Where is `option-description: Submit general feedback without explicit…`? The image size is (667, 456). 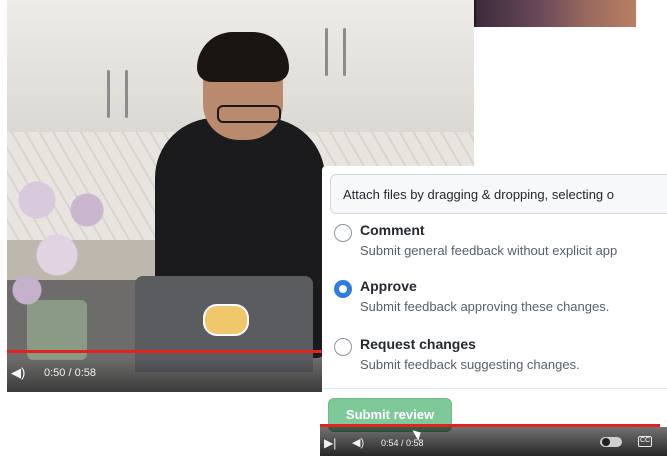 option-description: Submit general feedback without explicit… is located at coordinates (489, 250).